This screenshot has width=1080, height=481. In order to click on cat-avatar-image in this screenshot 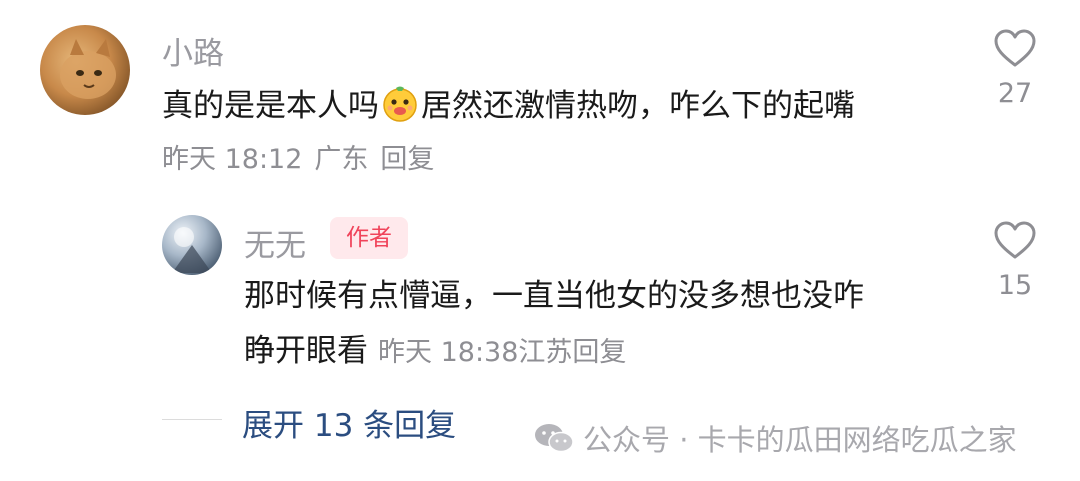, I will do `click(88, 69)`.